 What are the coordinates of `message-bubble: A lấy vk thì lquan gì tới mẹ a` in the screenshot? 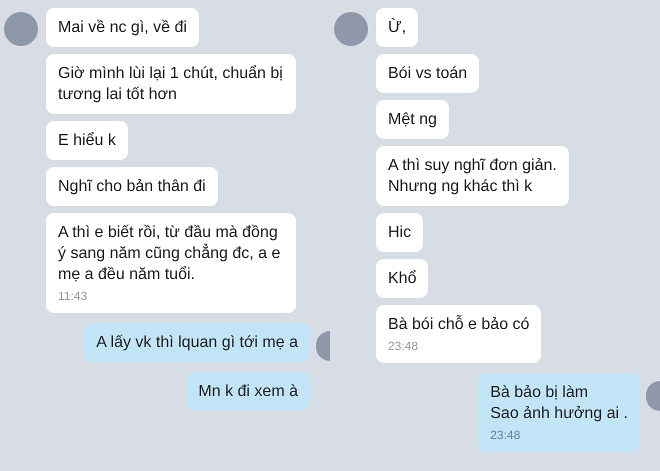 It's located at (197, 342).